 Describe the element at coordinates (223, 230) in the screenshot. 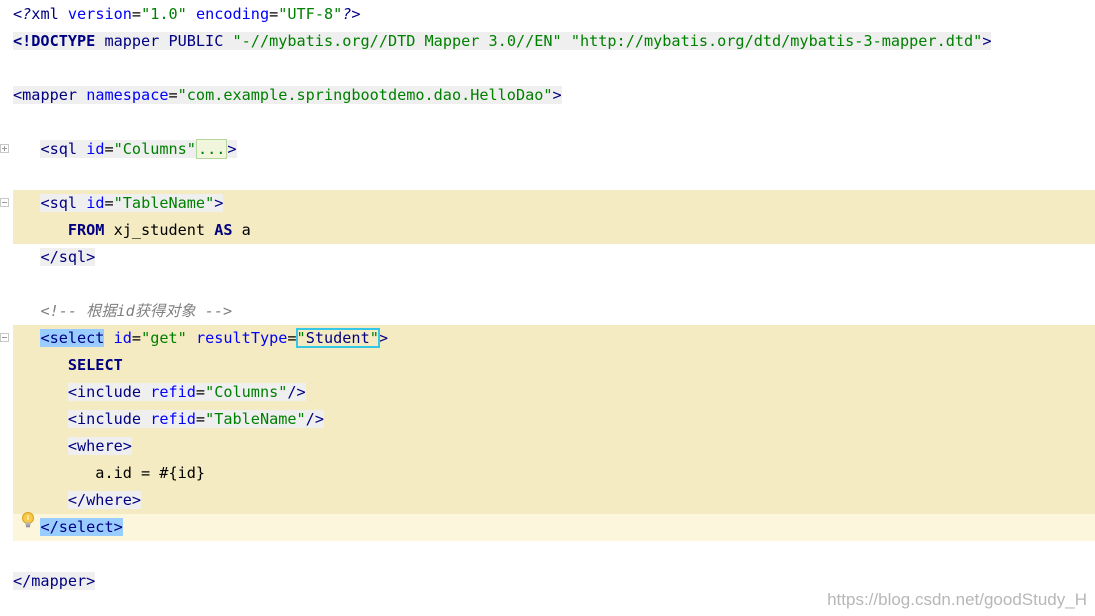

I see `token: AS` at that location.